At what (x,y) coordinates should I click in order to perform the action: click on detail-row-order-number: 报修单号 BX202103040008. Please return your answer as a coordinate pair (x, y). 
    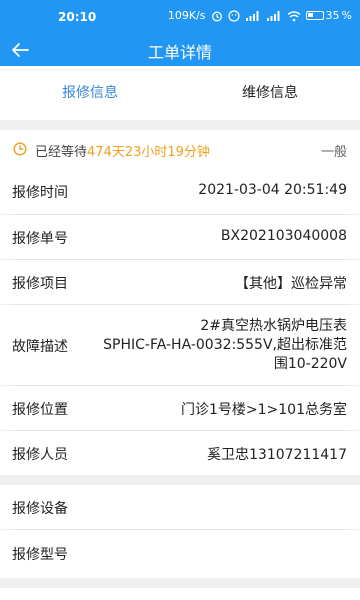
    Looking at the image, I should click on (180, 237).